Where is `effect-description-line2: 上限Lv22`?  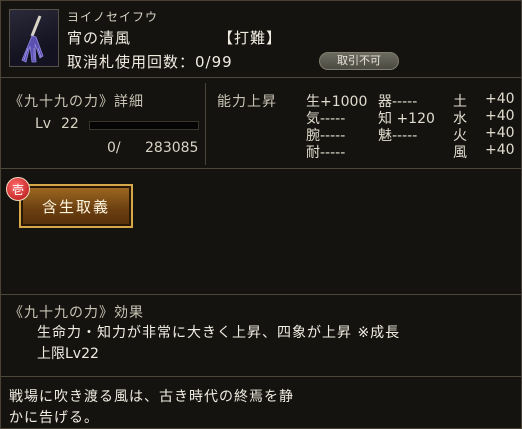 effect-description-line2: 上限Lv22 is located at coordinates (68, 354).